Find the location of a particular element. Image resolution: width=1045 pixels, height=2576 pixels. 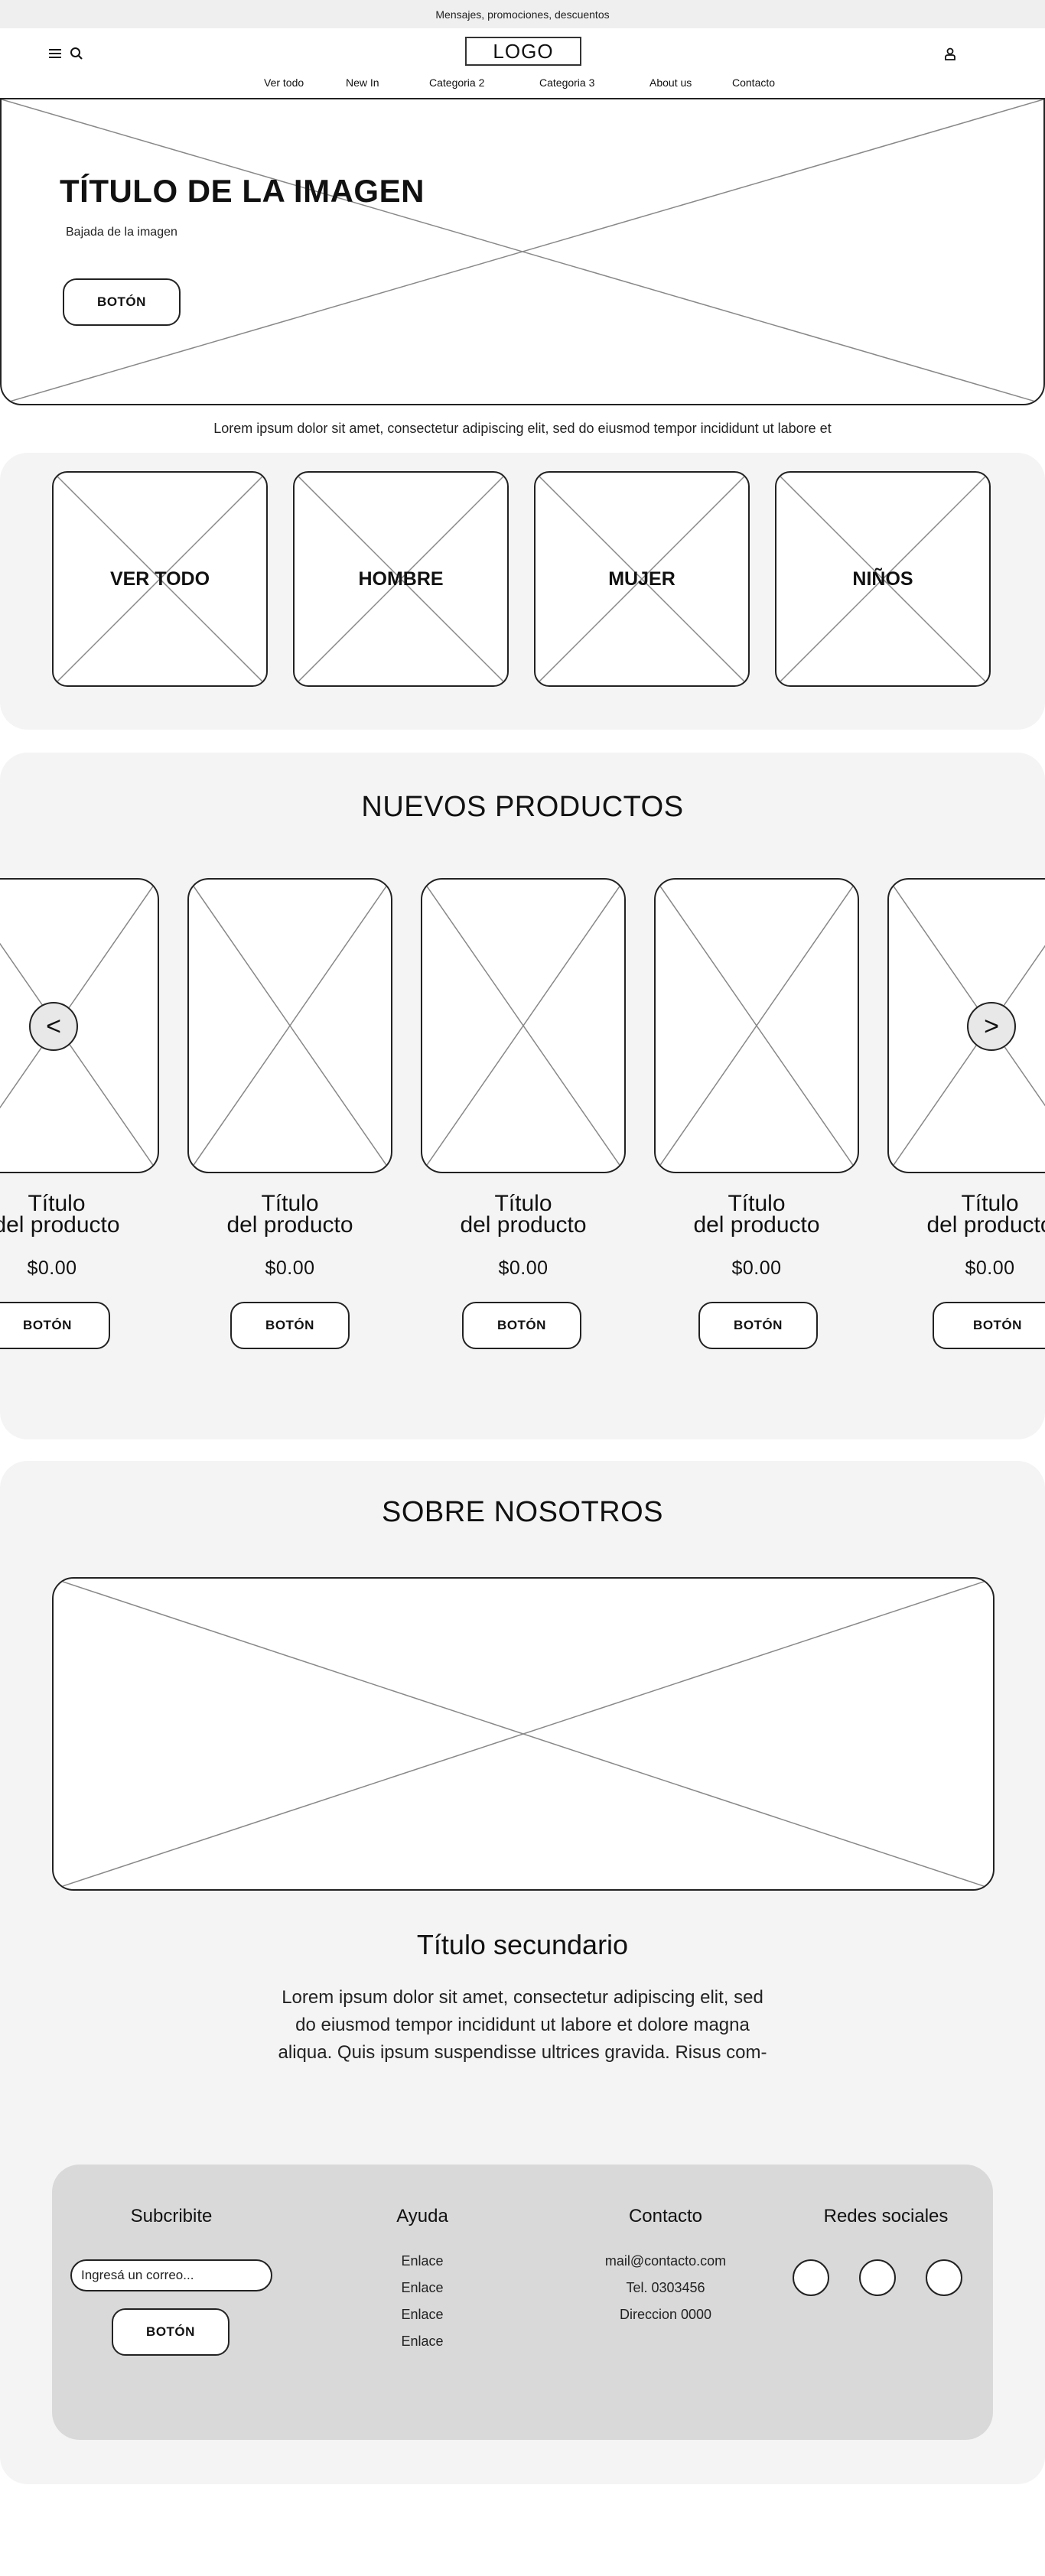

section-title-about: SOBRE NOSOTROS is located at coordinates (522, 1512).